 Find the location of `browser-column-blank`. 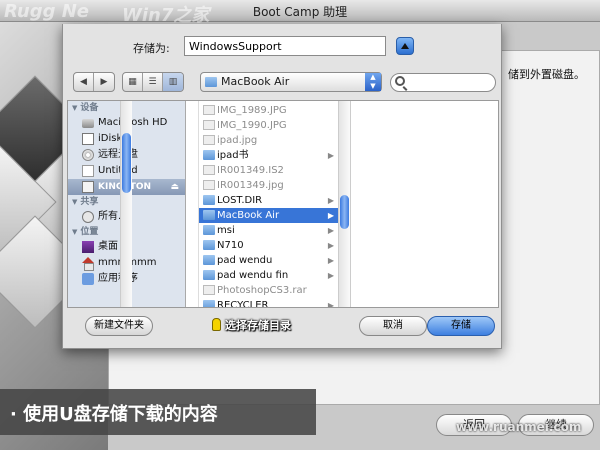

browser-column-blank is located at coordinates (193, 204).